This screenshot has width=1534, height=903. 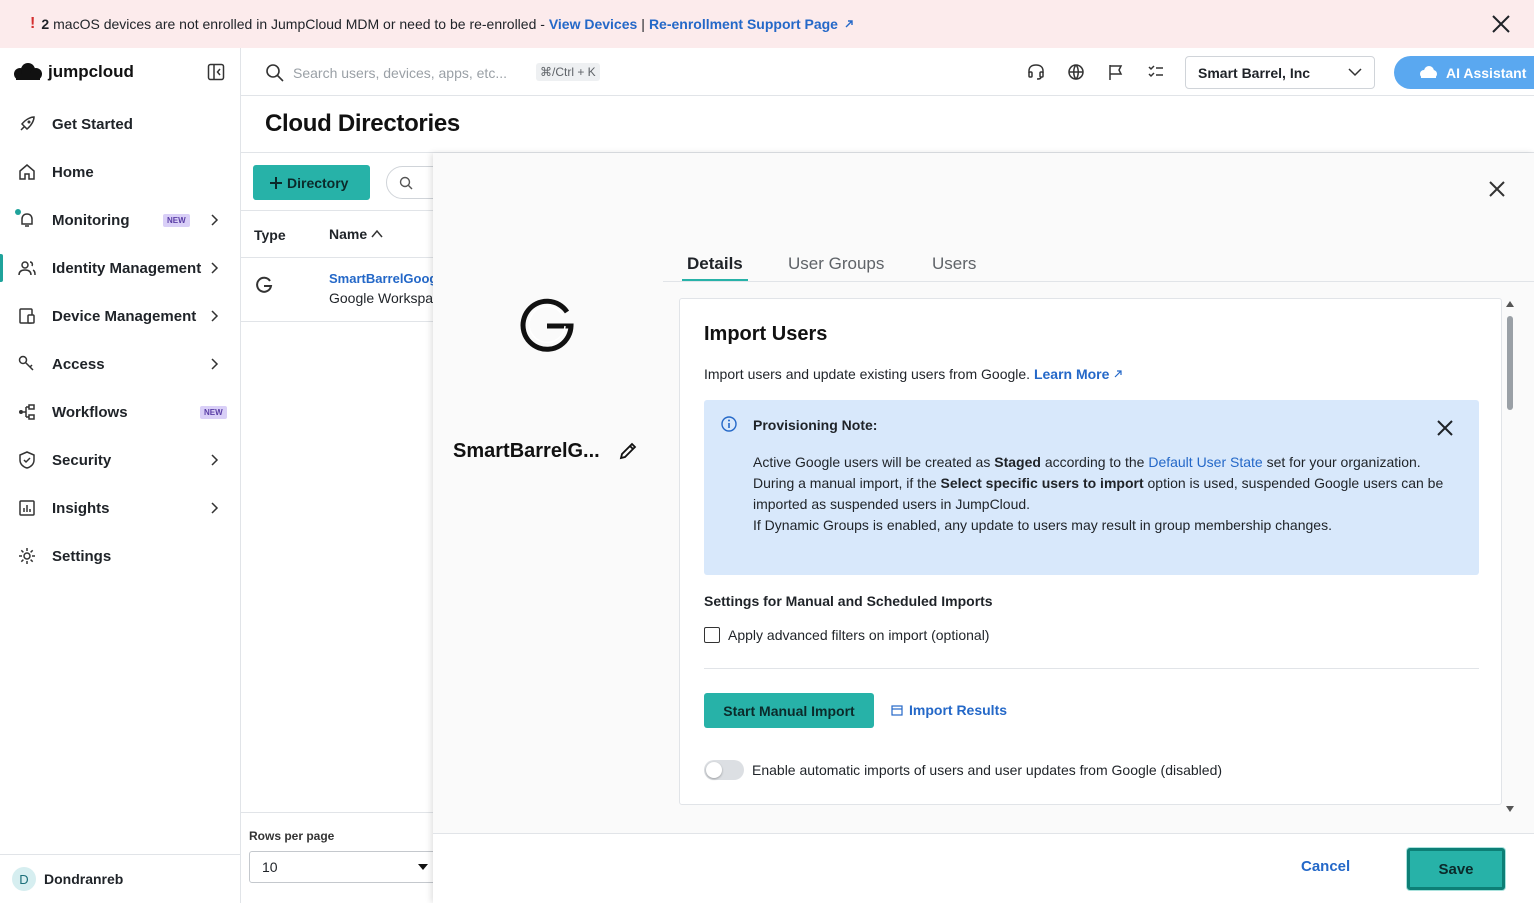 What do you see at coordinates (789, 710) in the screenshot?
I see `start-manual-import-button: Start Manual Import` at bounding box center [789, 710].